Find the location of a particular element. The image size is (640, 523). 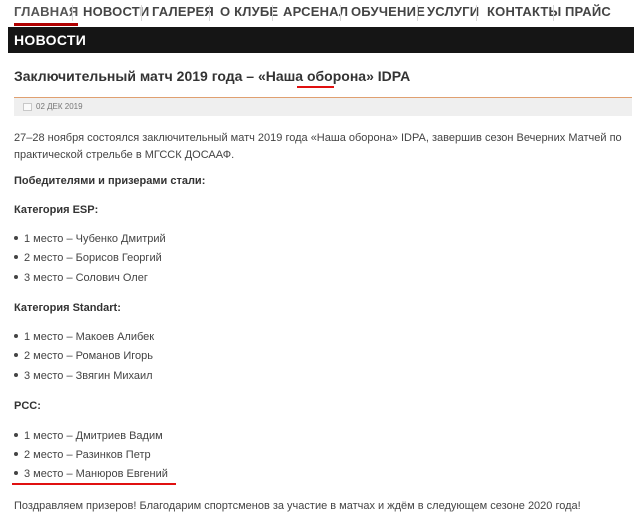

list-item: 1 место – Чубенко Дмитрий is located at coordinates (90, 239).